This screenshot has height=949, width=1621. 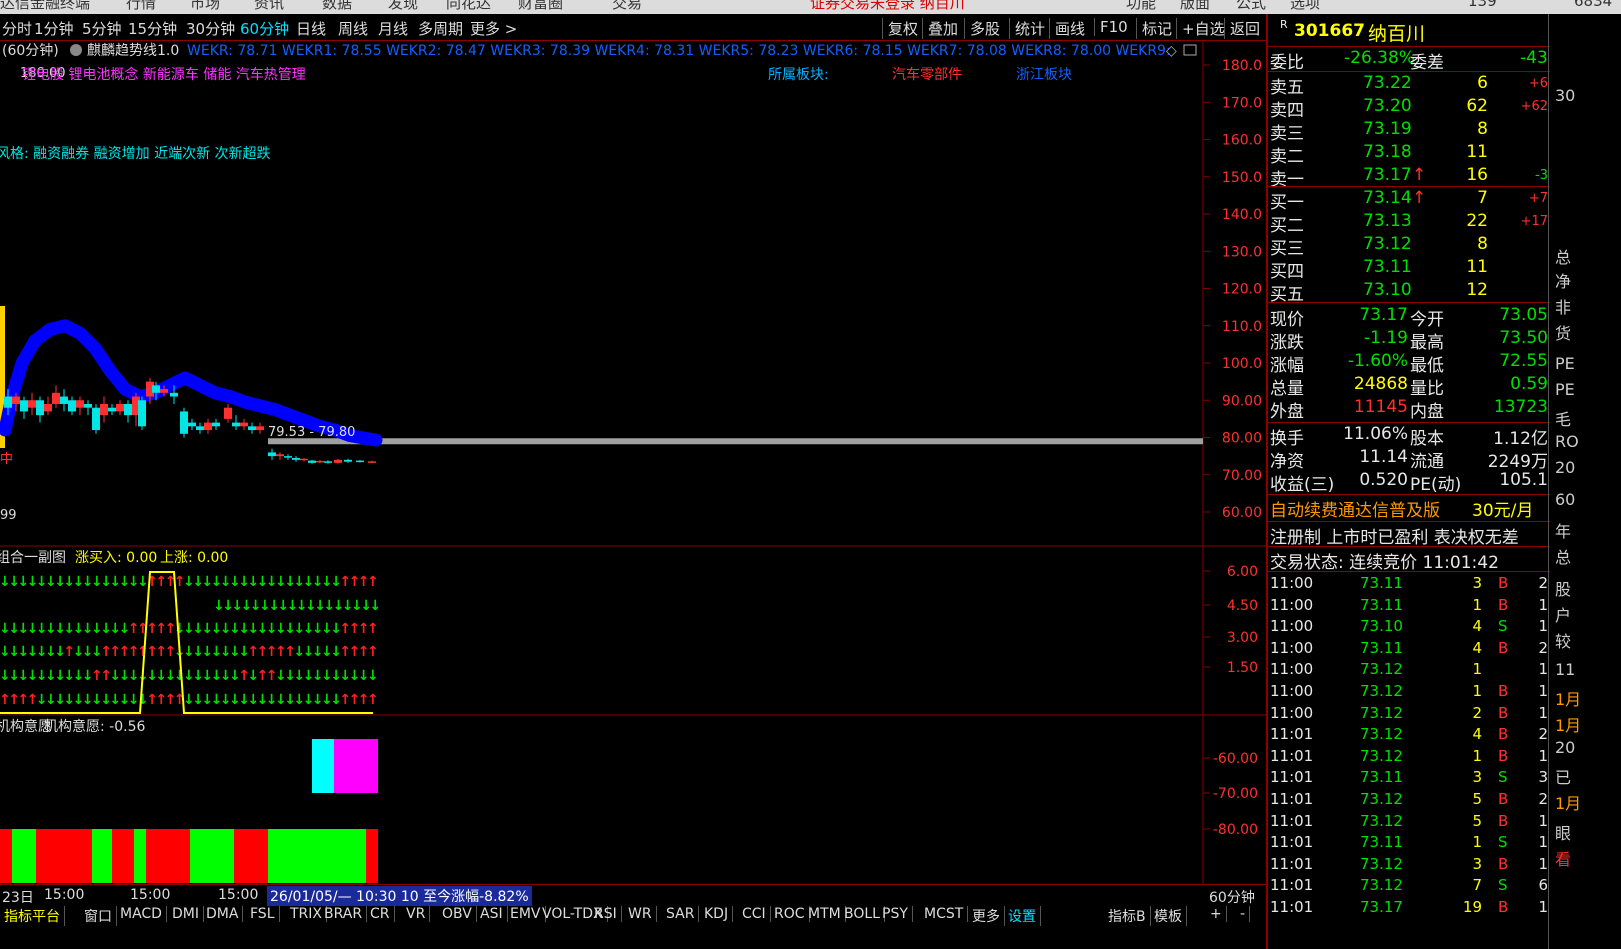 What do you see at coordinates (1409, 131) in the screenshot?
I see `book-row: 卖三 73.19 8` at bounding box center [1409, 131].